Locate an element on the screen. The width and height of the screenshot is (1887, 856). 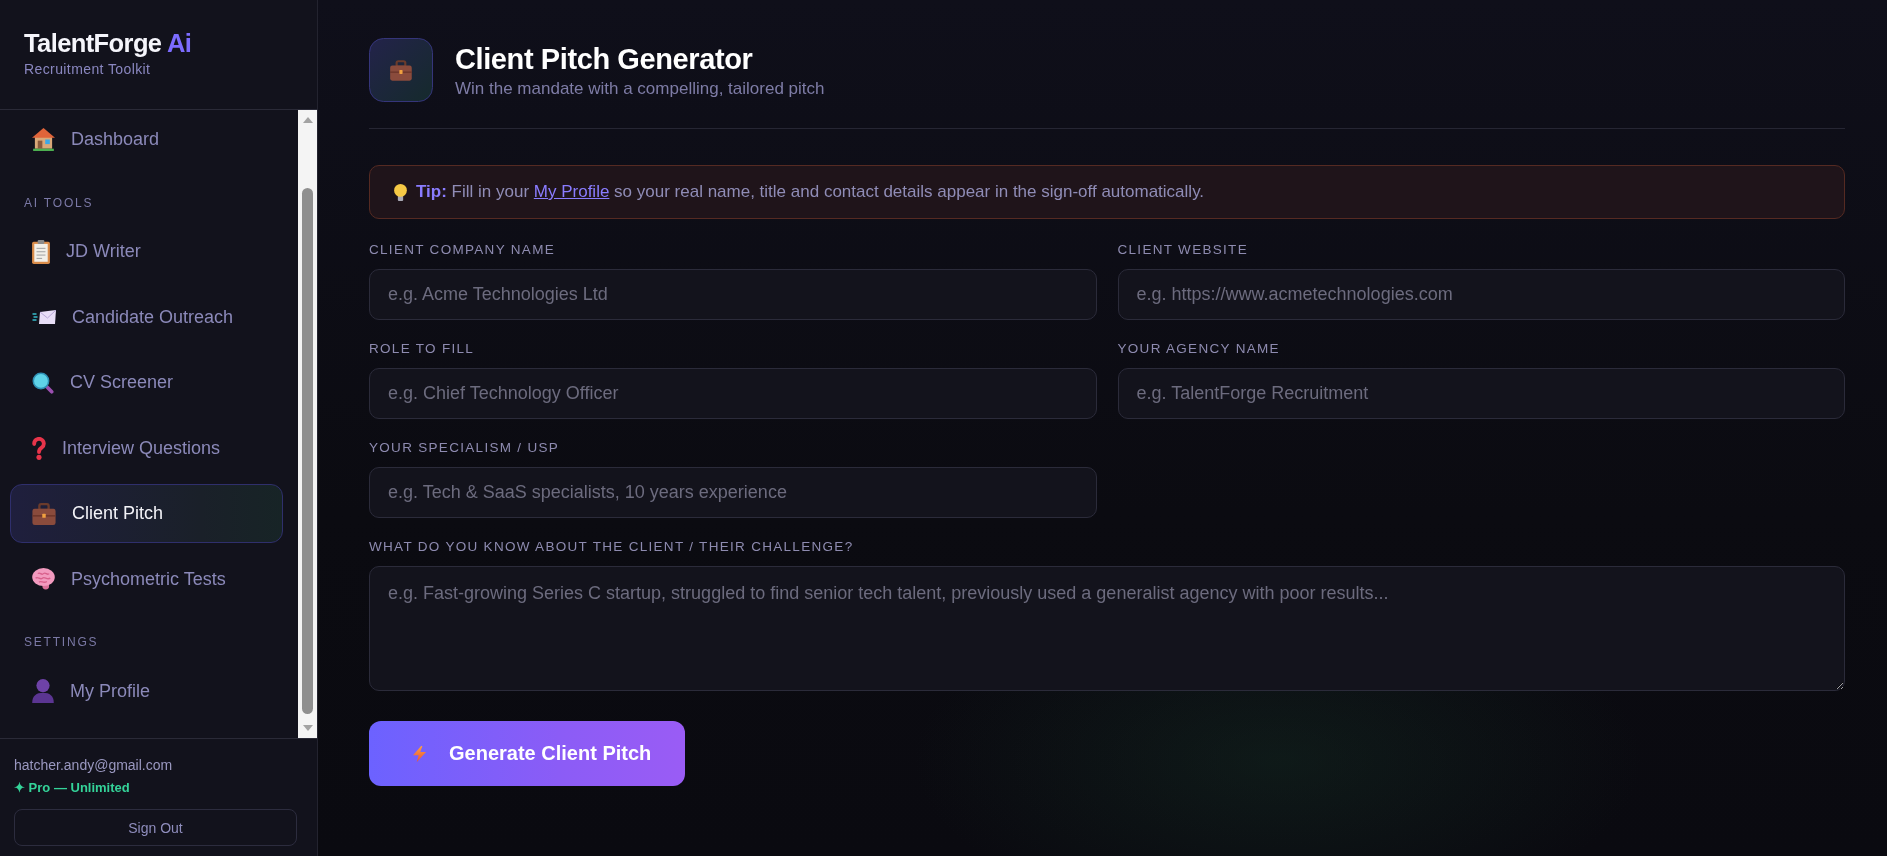
nav-item: Client Pitch is located at coordinates (146, 513).